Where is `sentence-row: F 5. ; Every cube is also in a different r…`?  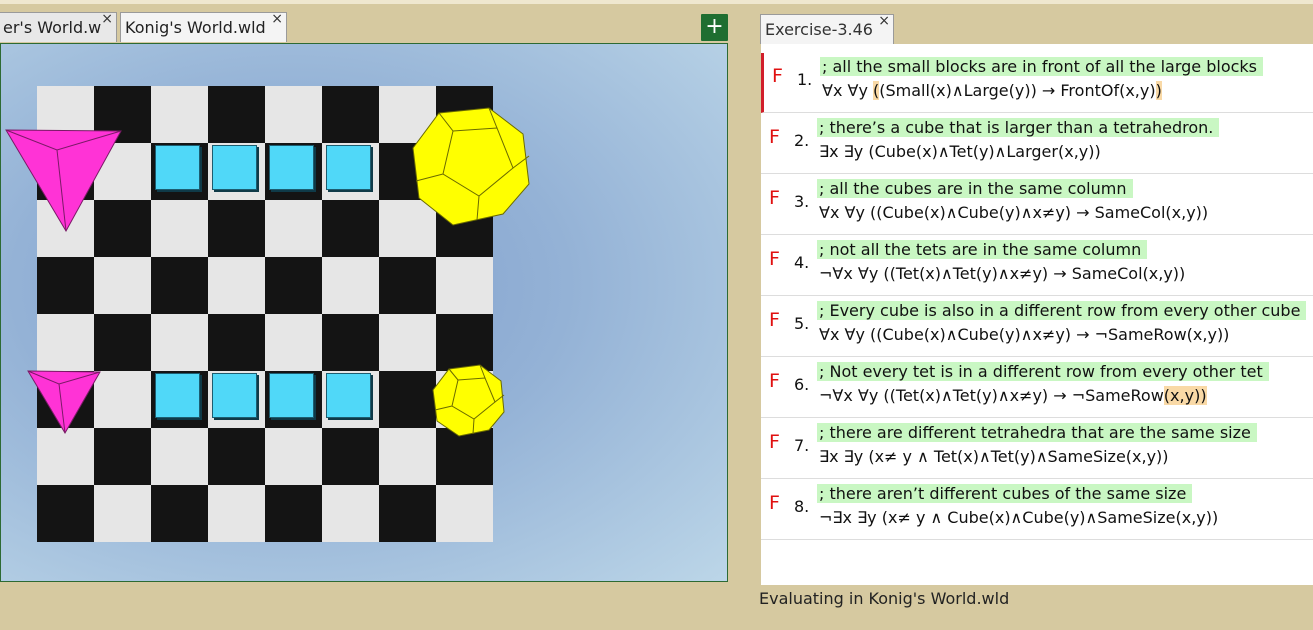 sentence-row: F 5. ; Every cube is also in a different r… is located at coordinates (1037, 327).